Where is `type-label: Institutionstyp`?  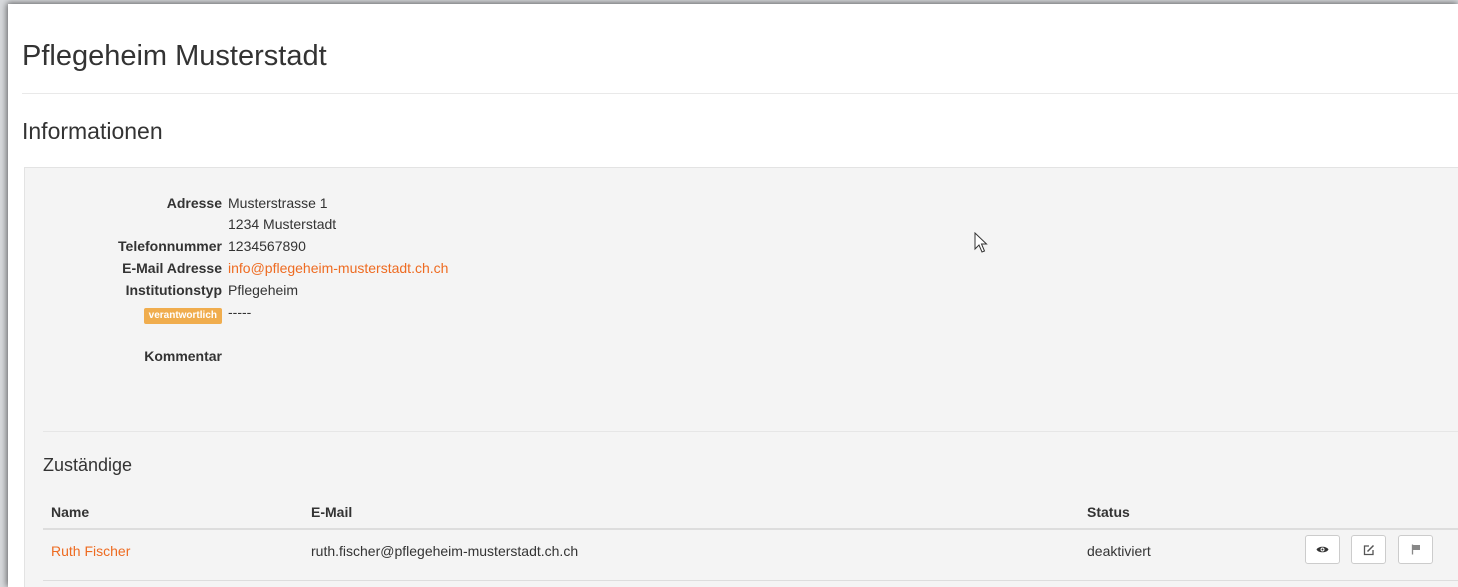 type-label: Institutionstyp is located at coordinates (173, 290).